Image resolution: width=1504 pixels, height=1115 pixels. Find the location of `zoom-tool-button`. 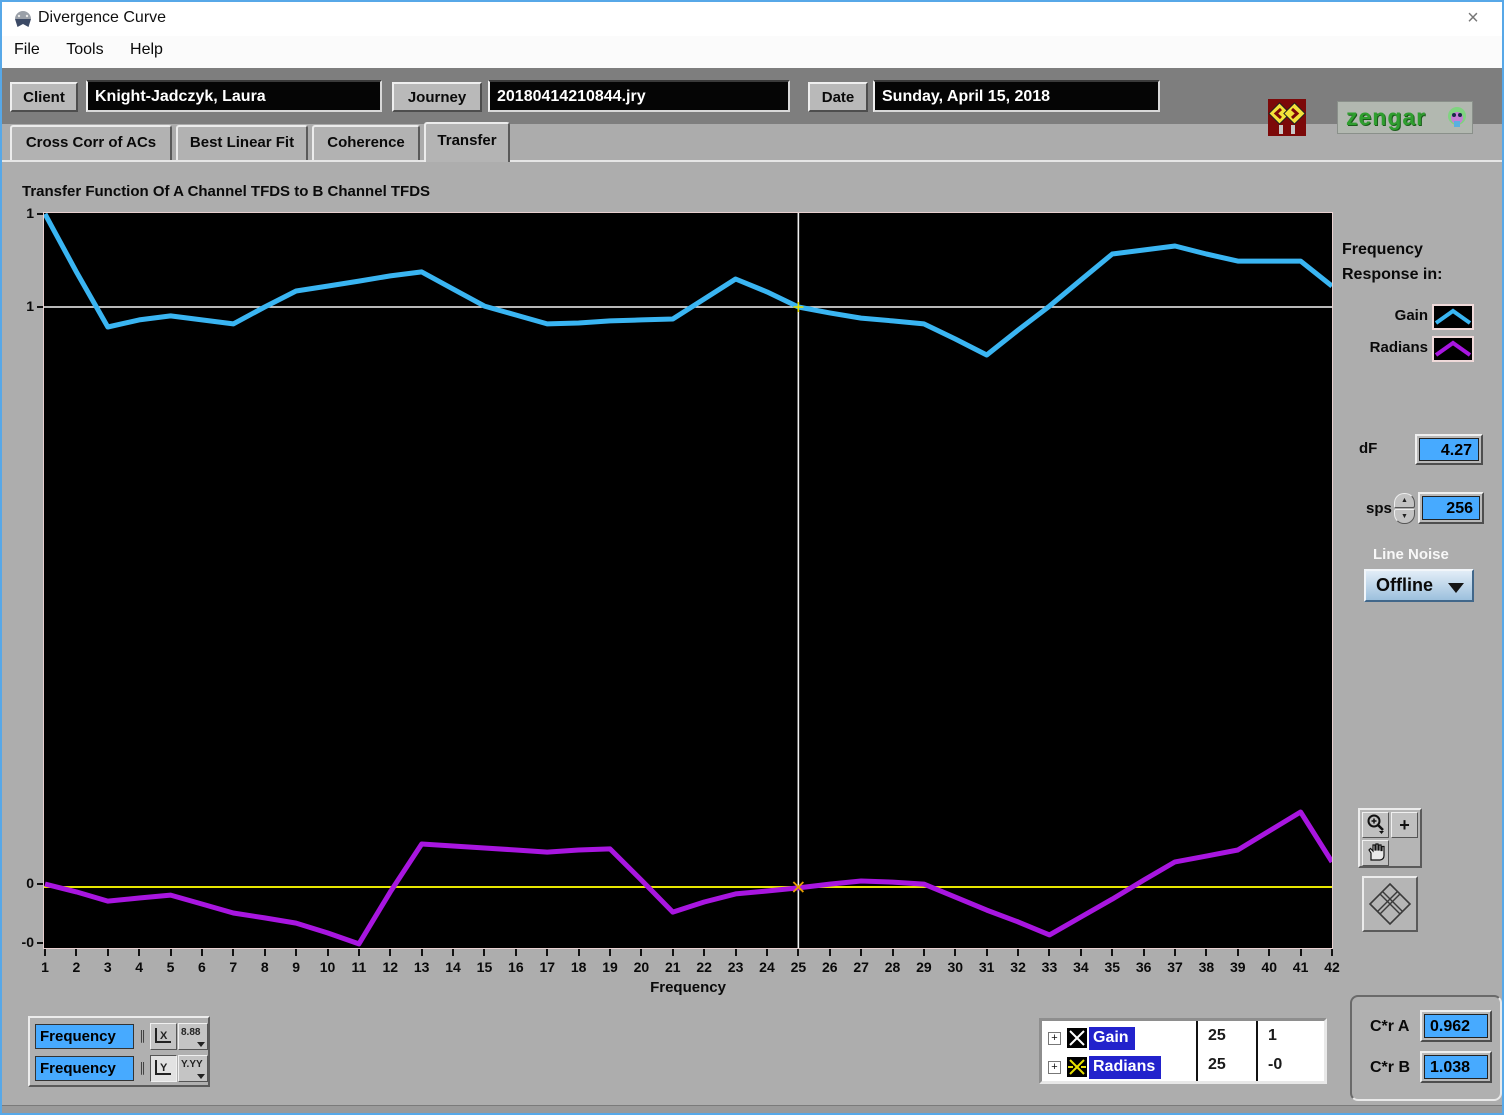

zoom-tool-button is located at coordinates (1375, 825).